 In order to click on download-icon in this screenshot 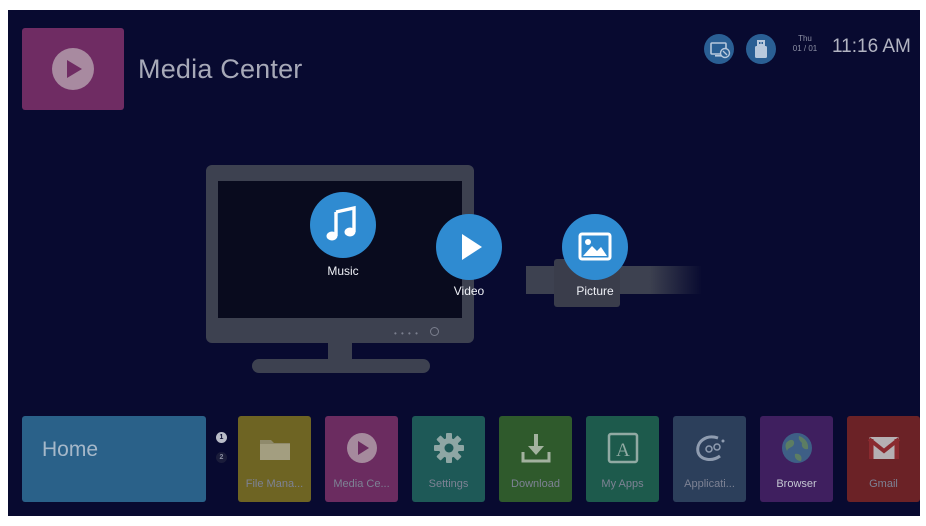, I will do `click(536, 448)`.